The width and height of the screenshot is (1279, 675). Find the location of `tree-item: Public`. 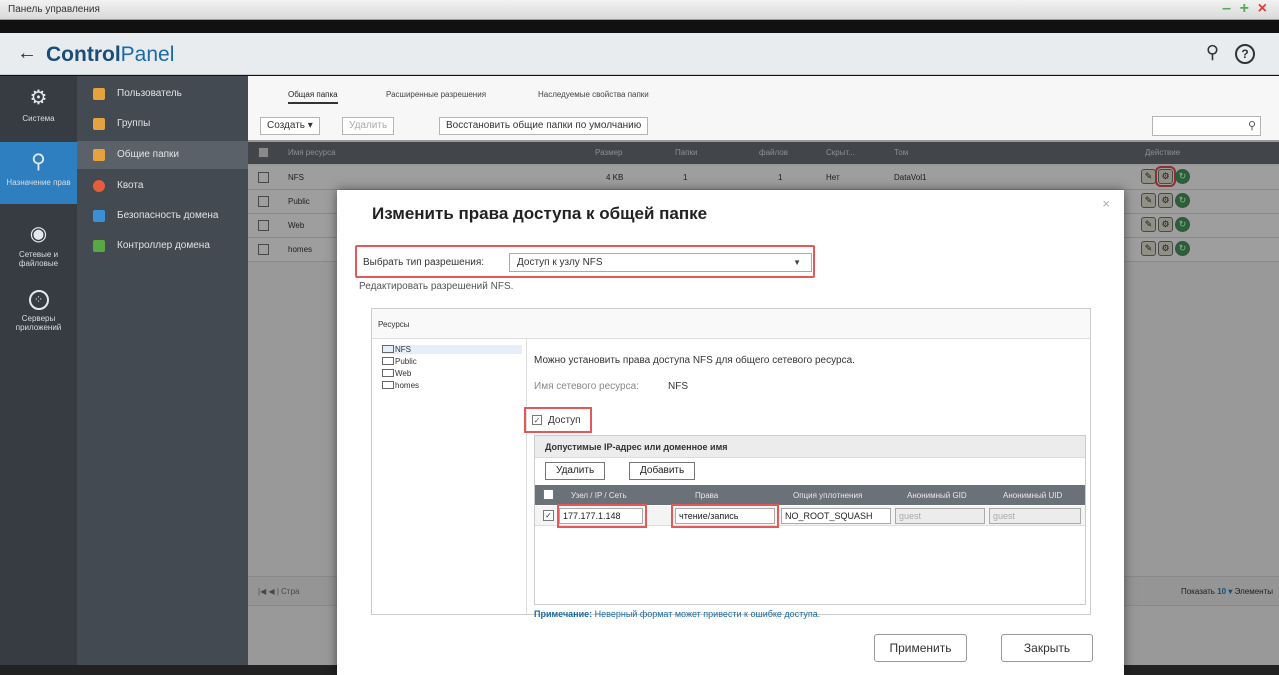

tree-item: Public is located at coordinates (399, 361).